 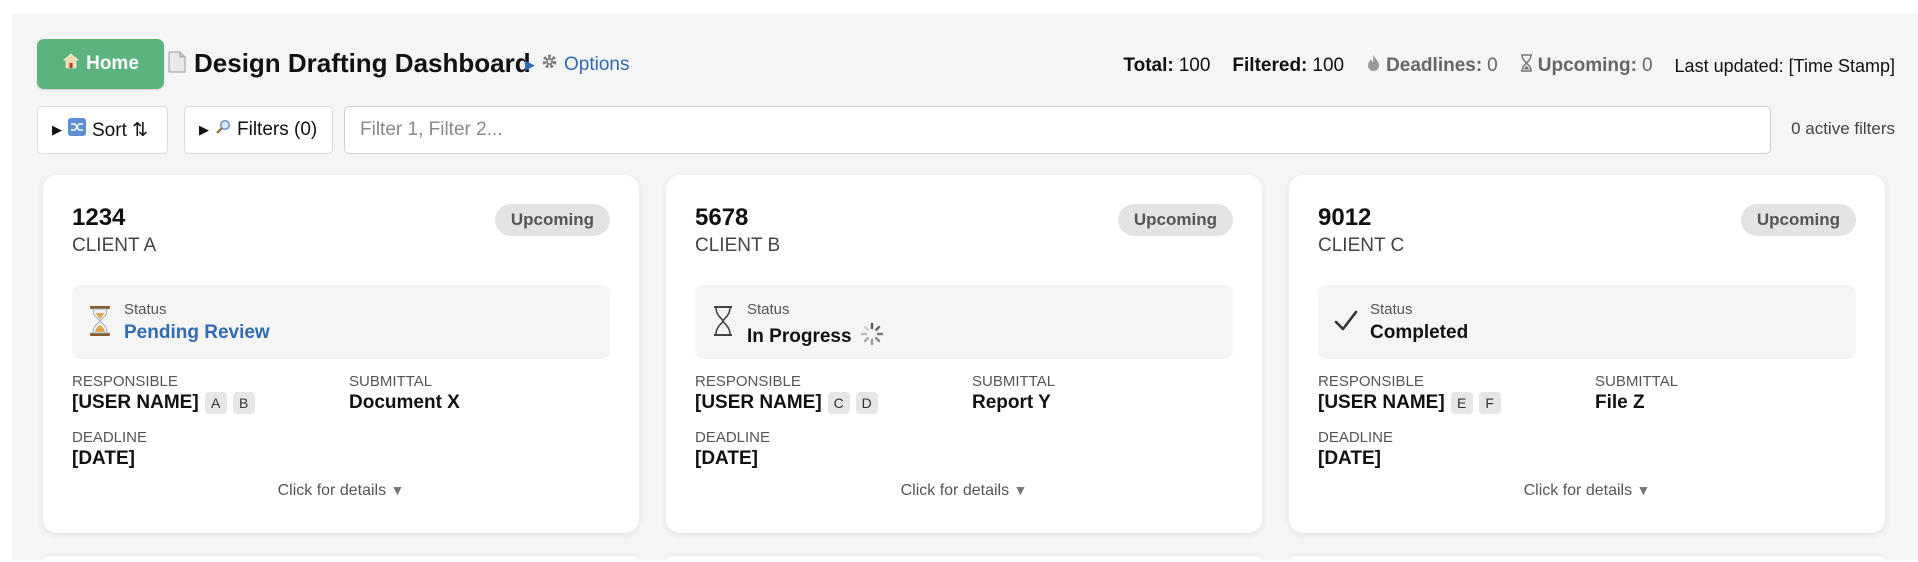 What do you see at coordinates (215, 403) in the screenshot?
I see `assignee-tag: A` at bounding box center [215, 403].